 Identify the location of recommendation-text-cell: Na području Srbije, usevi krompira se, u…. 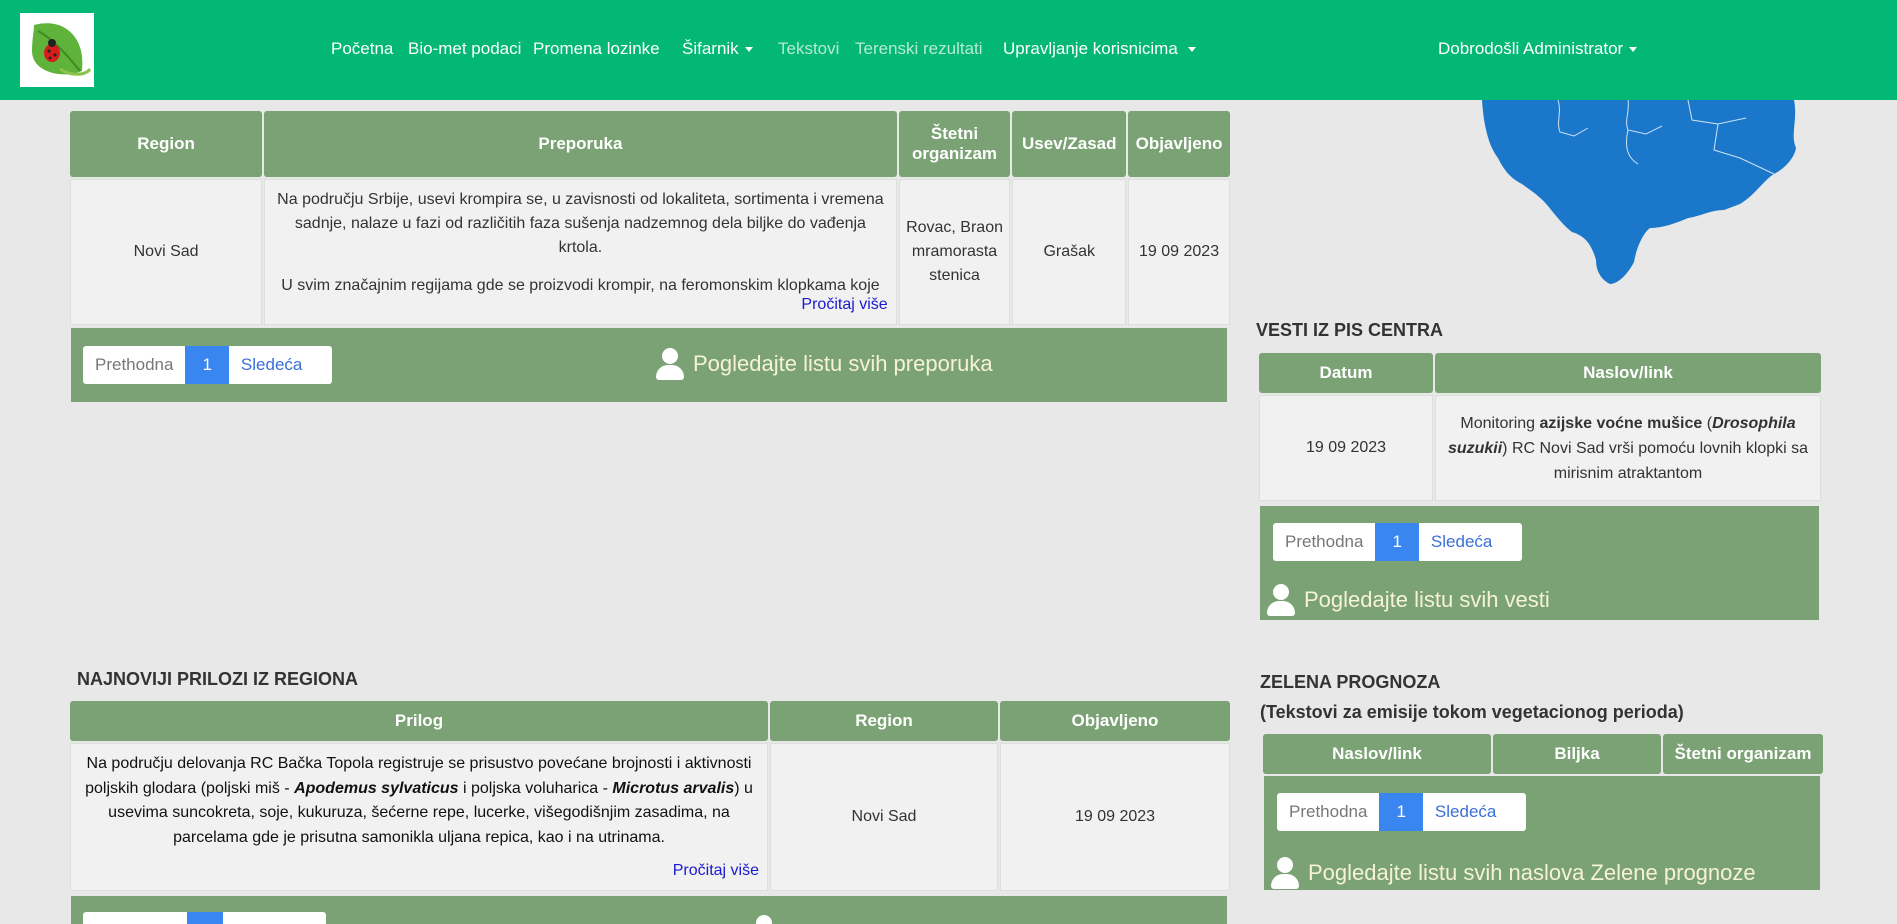
(580, 252).